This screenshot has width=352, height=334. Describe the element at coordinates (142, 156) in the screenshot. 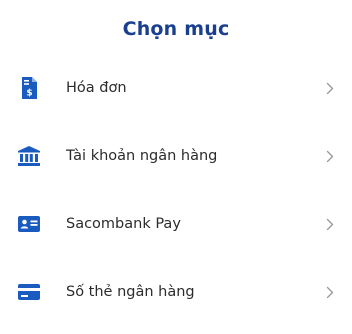

I see `option-label: Tài khoản ngân hàng` at that location.